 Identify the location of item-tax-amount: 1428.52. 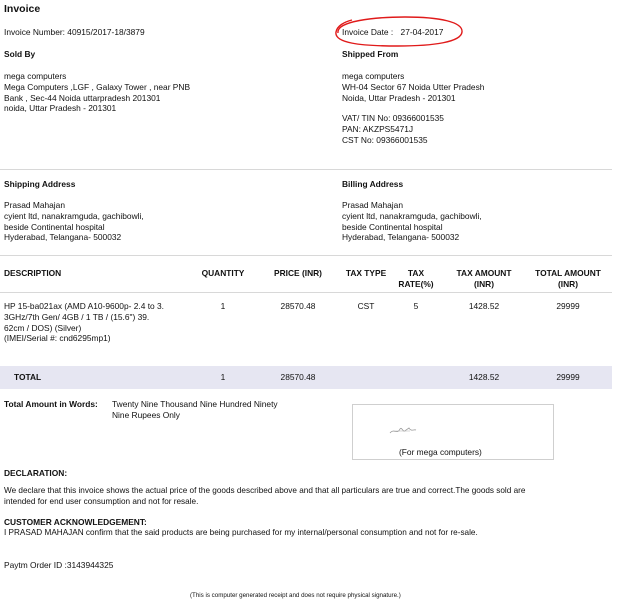
(484, 306).